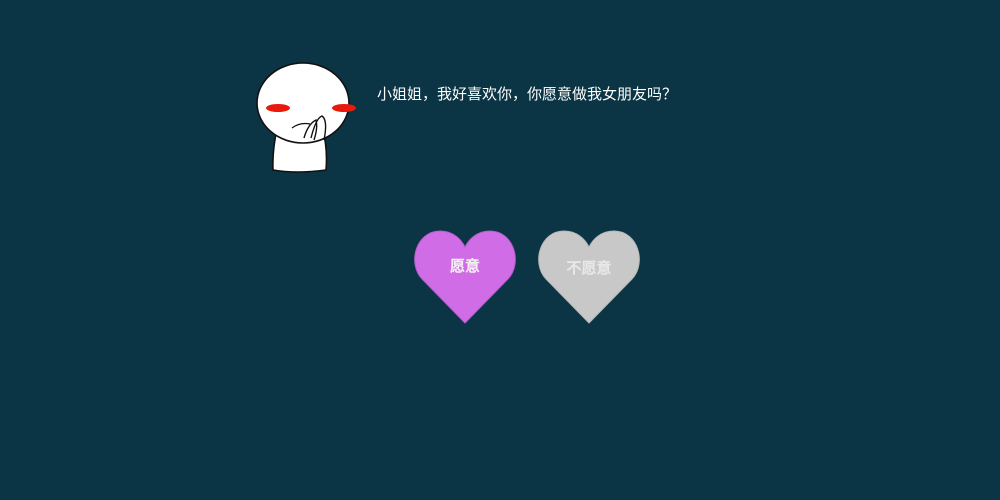 The width and height of the screenshot is (1000, 500). I want to click on no-button: 不愿意, so click(589, 277).